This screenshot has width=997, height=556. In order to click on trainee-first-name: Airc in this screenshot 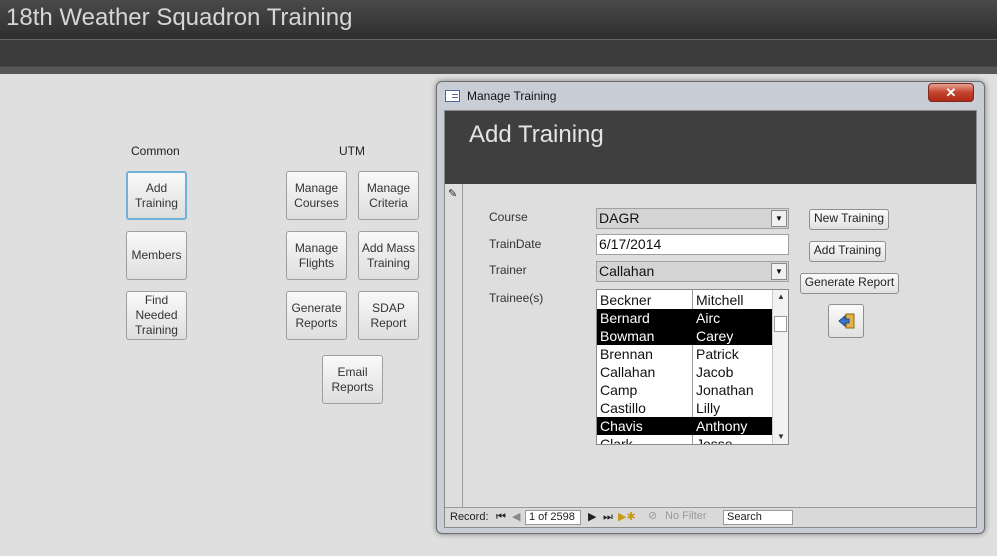, I will do `click(708, 318)`.